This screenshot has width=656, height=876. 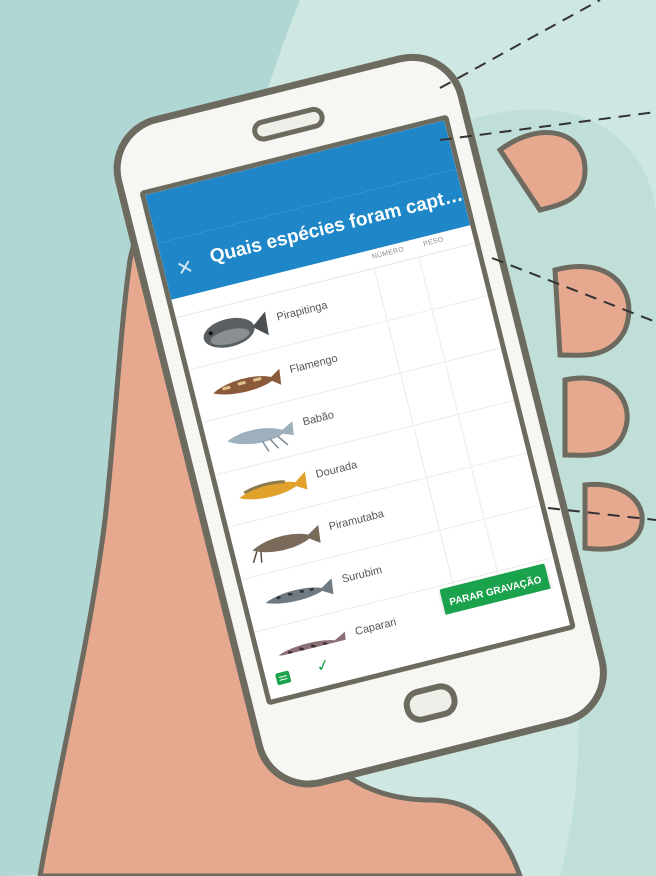 What do you see at coordinates (433, 242) in the screenshot?
I see `column-header-weight: PESO` at bounding box center [433, 242].